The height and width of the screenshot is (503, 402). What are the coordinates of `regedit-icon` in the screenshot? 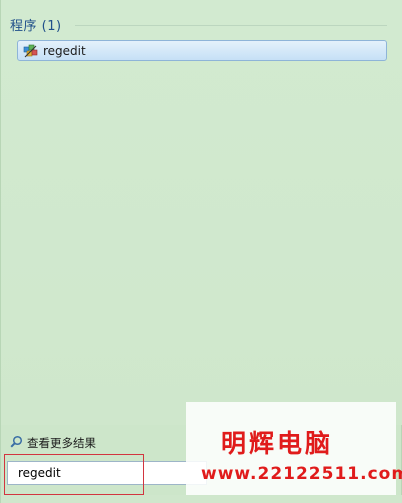 It's located at (31, 51).